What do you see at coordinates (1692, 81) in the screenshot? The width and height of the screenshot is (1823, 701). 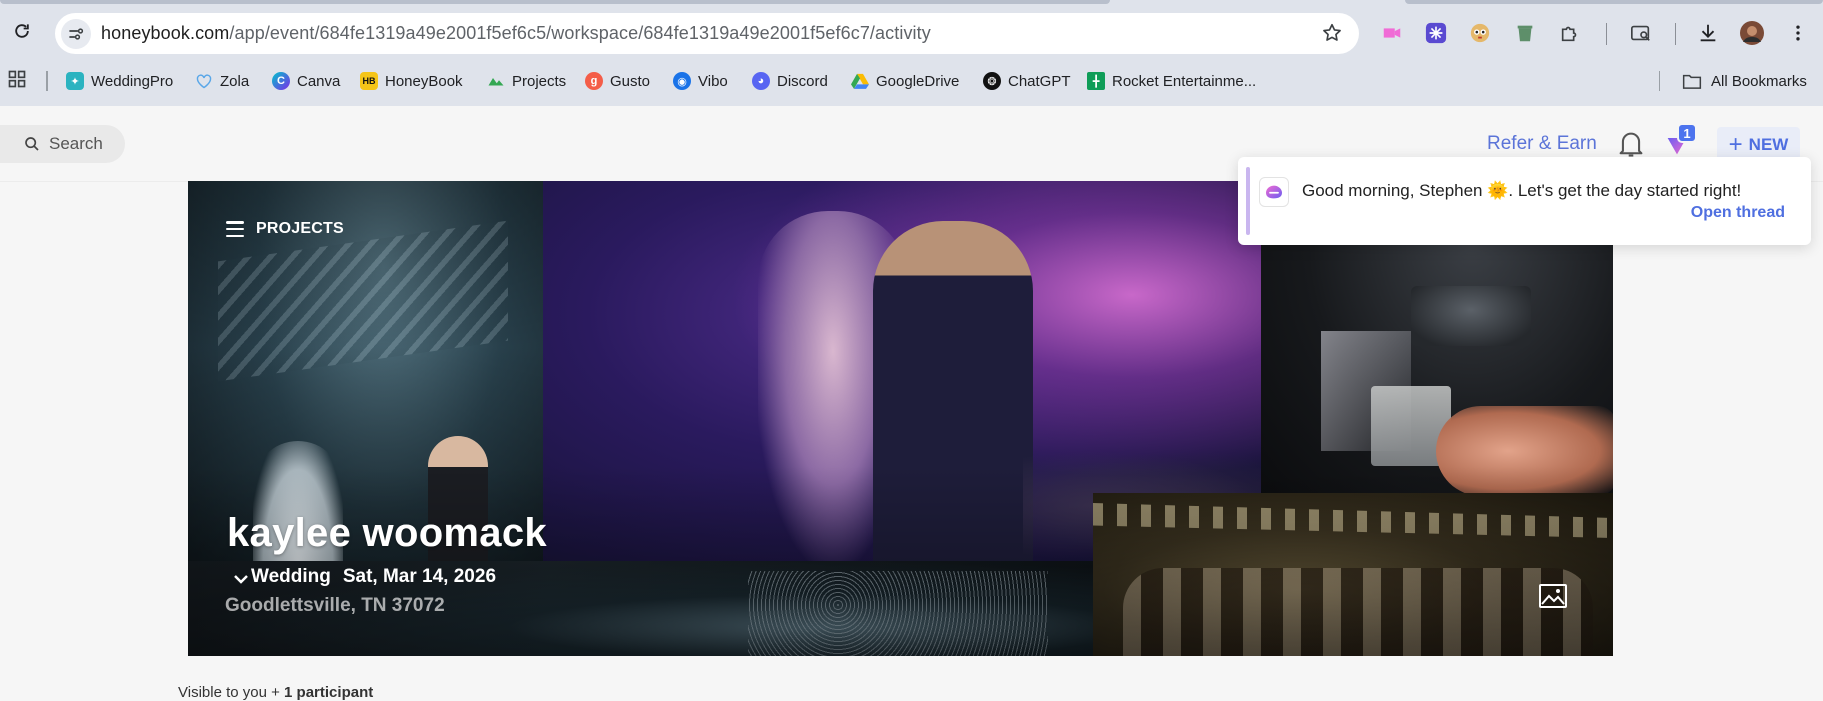 I see `folder-icon` at bounding box center [1692, 81].